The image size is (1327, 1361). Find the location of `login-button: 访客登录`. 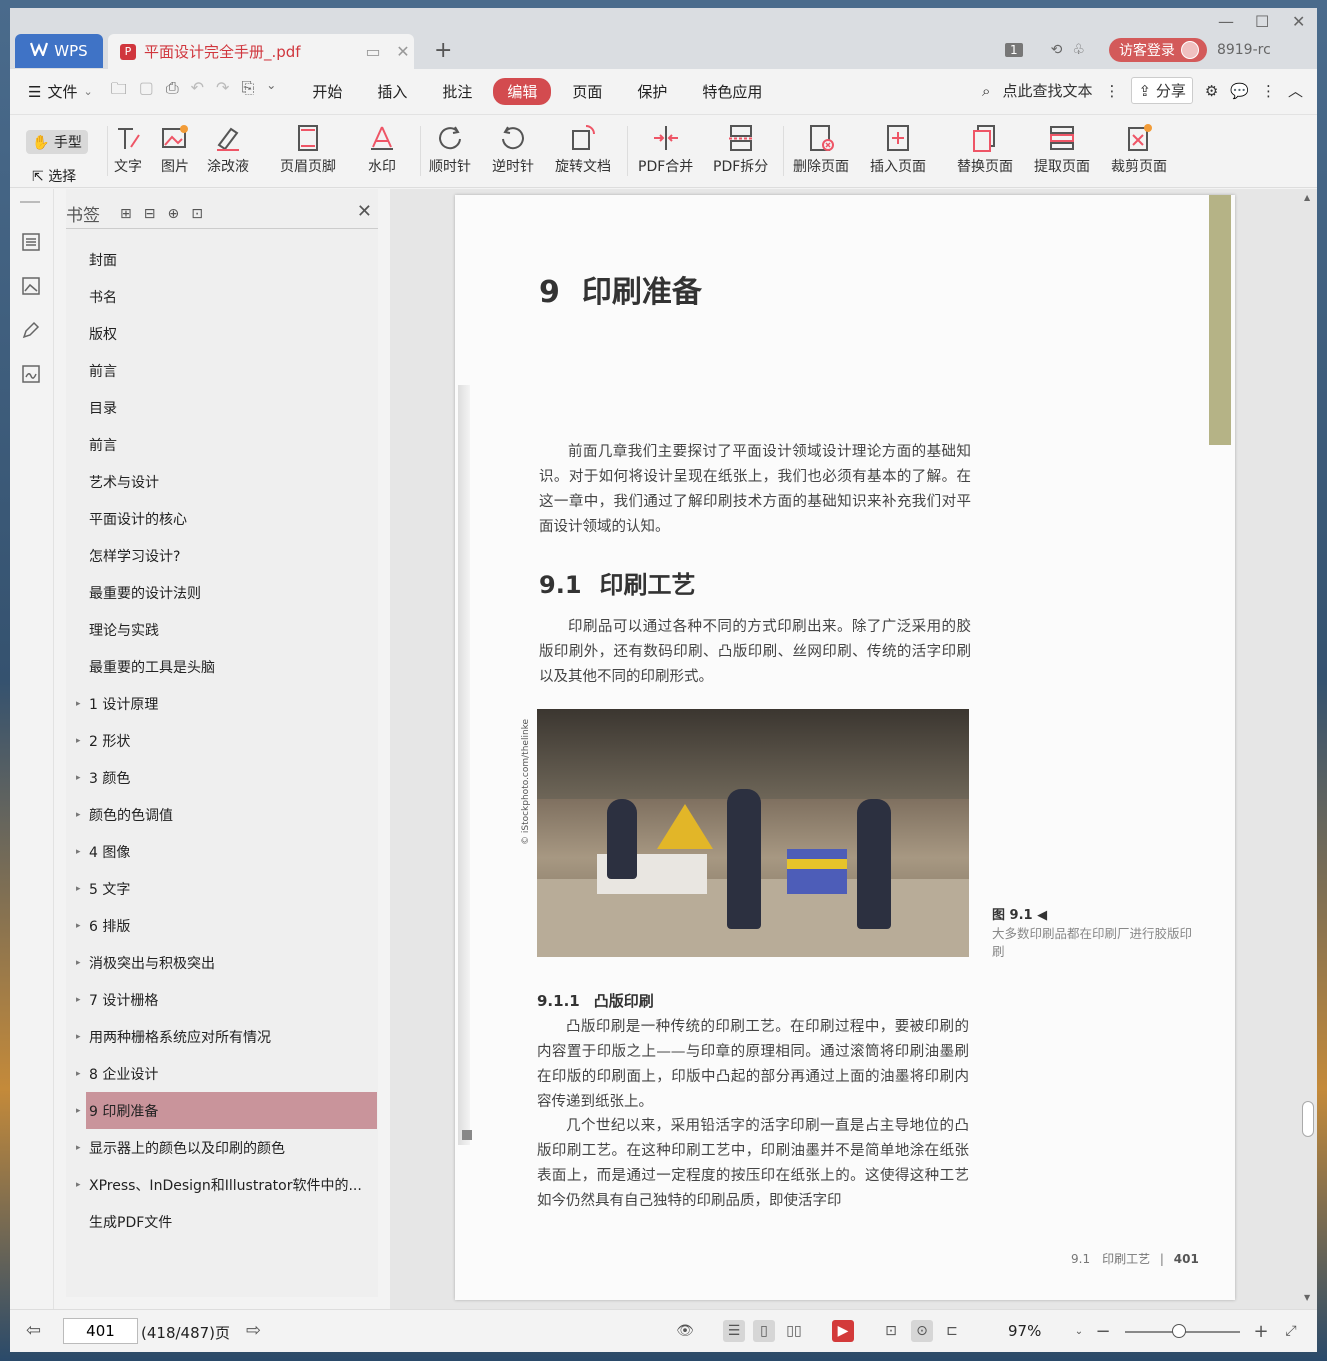

login-button: 访客登录 is located at coordinates (1157, 50).